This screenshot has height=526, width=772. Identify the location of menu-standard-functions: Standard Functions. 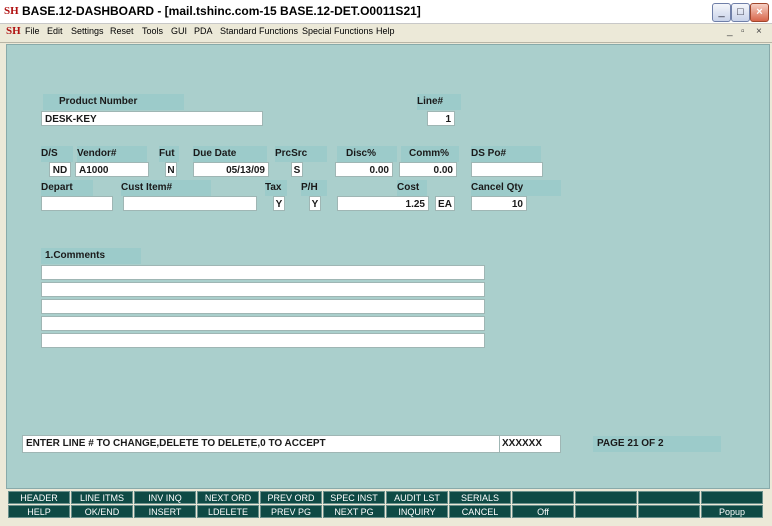
(259, 31).